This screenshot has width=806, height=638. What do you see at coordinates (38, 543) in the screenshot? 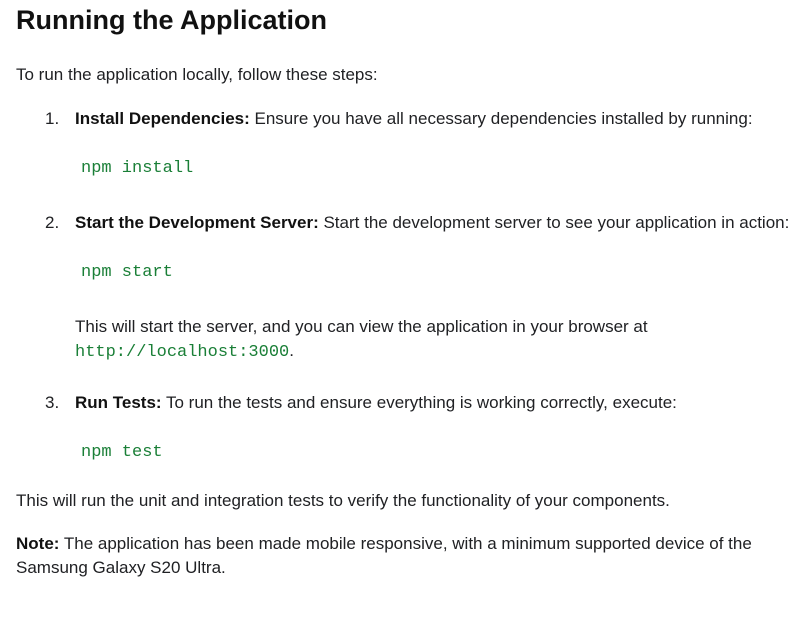
I see `note-label: Note:` at bounding box center [38, 543].